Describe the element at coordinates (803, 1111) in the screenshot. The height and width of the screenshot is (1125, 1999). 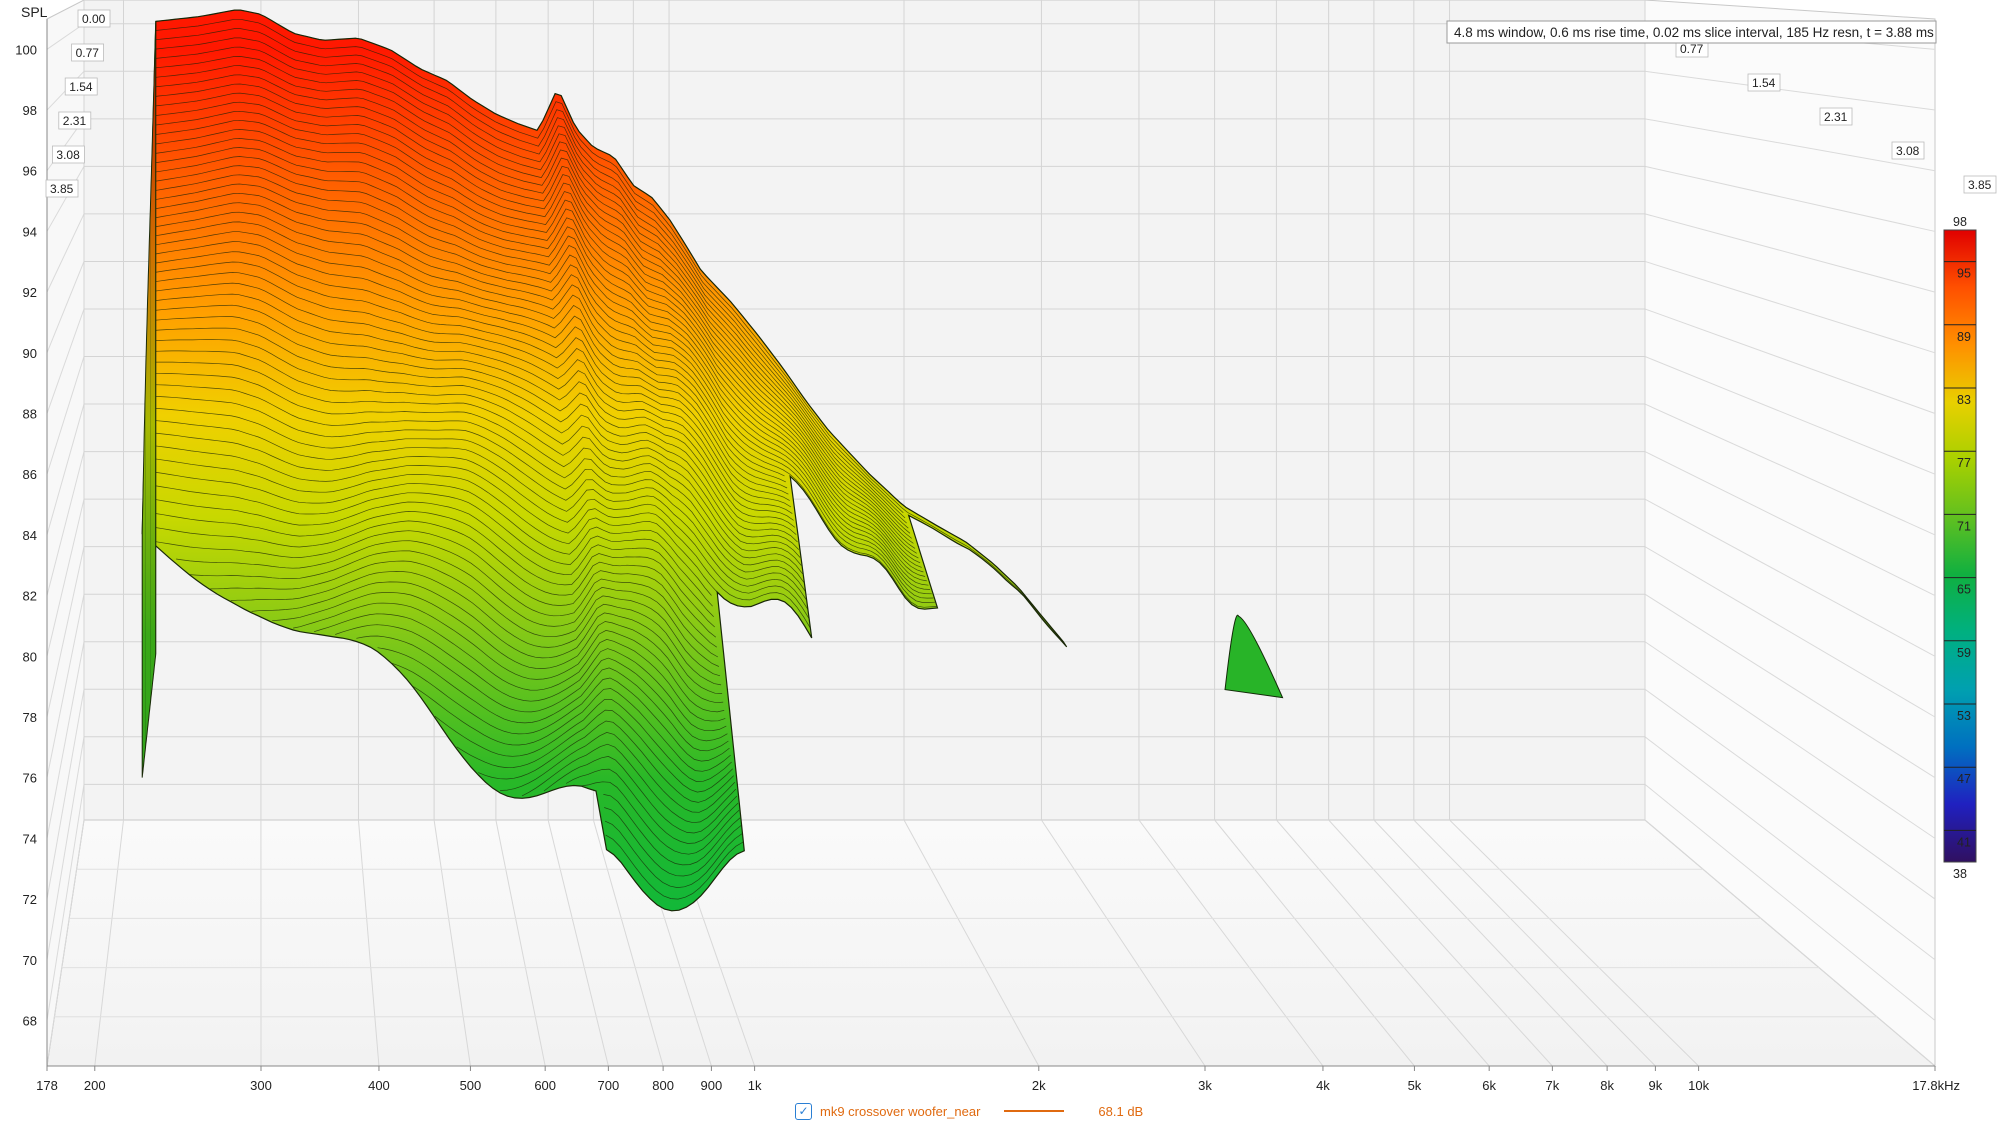
I see `series-checkbox: ✓` at that location.